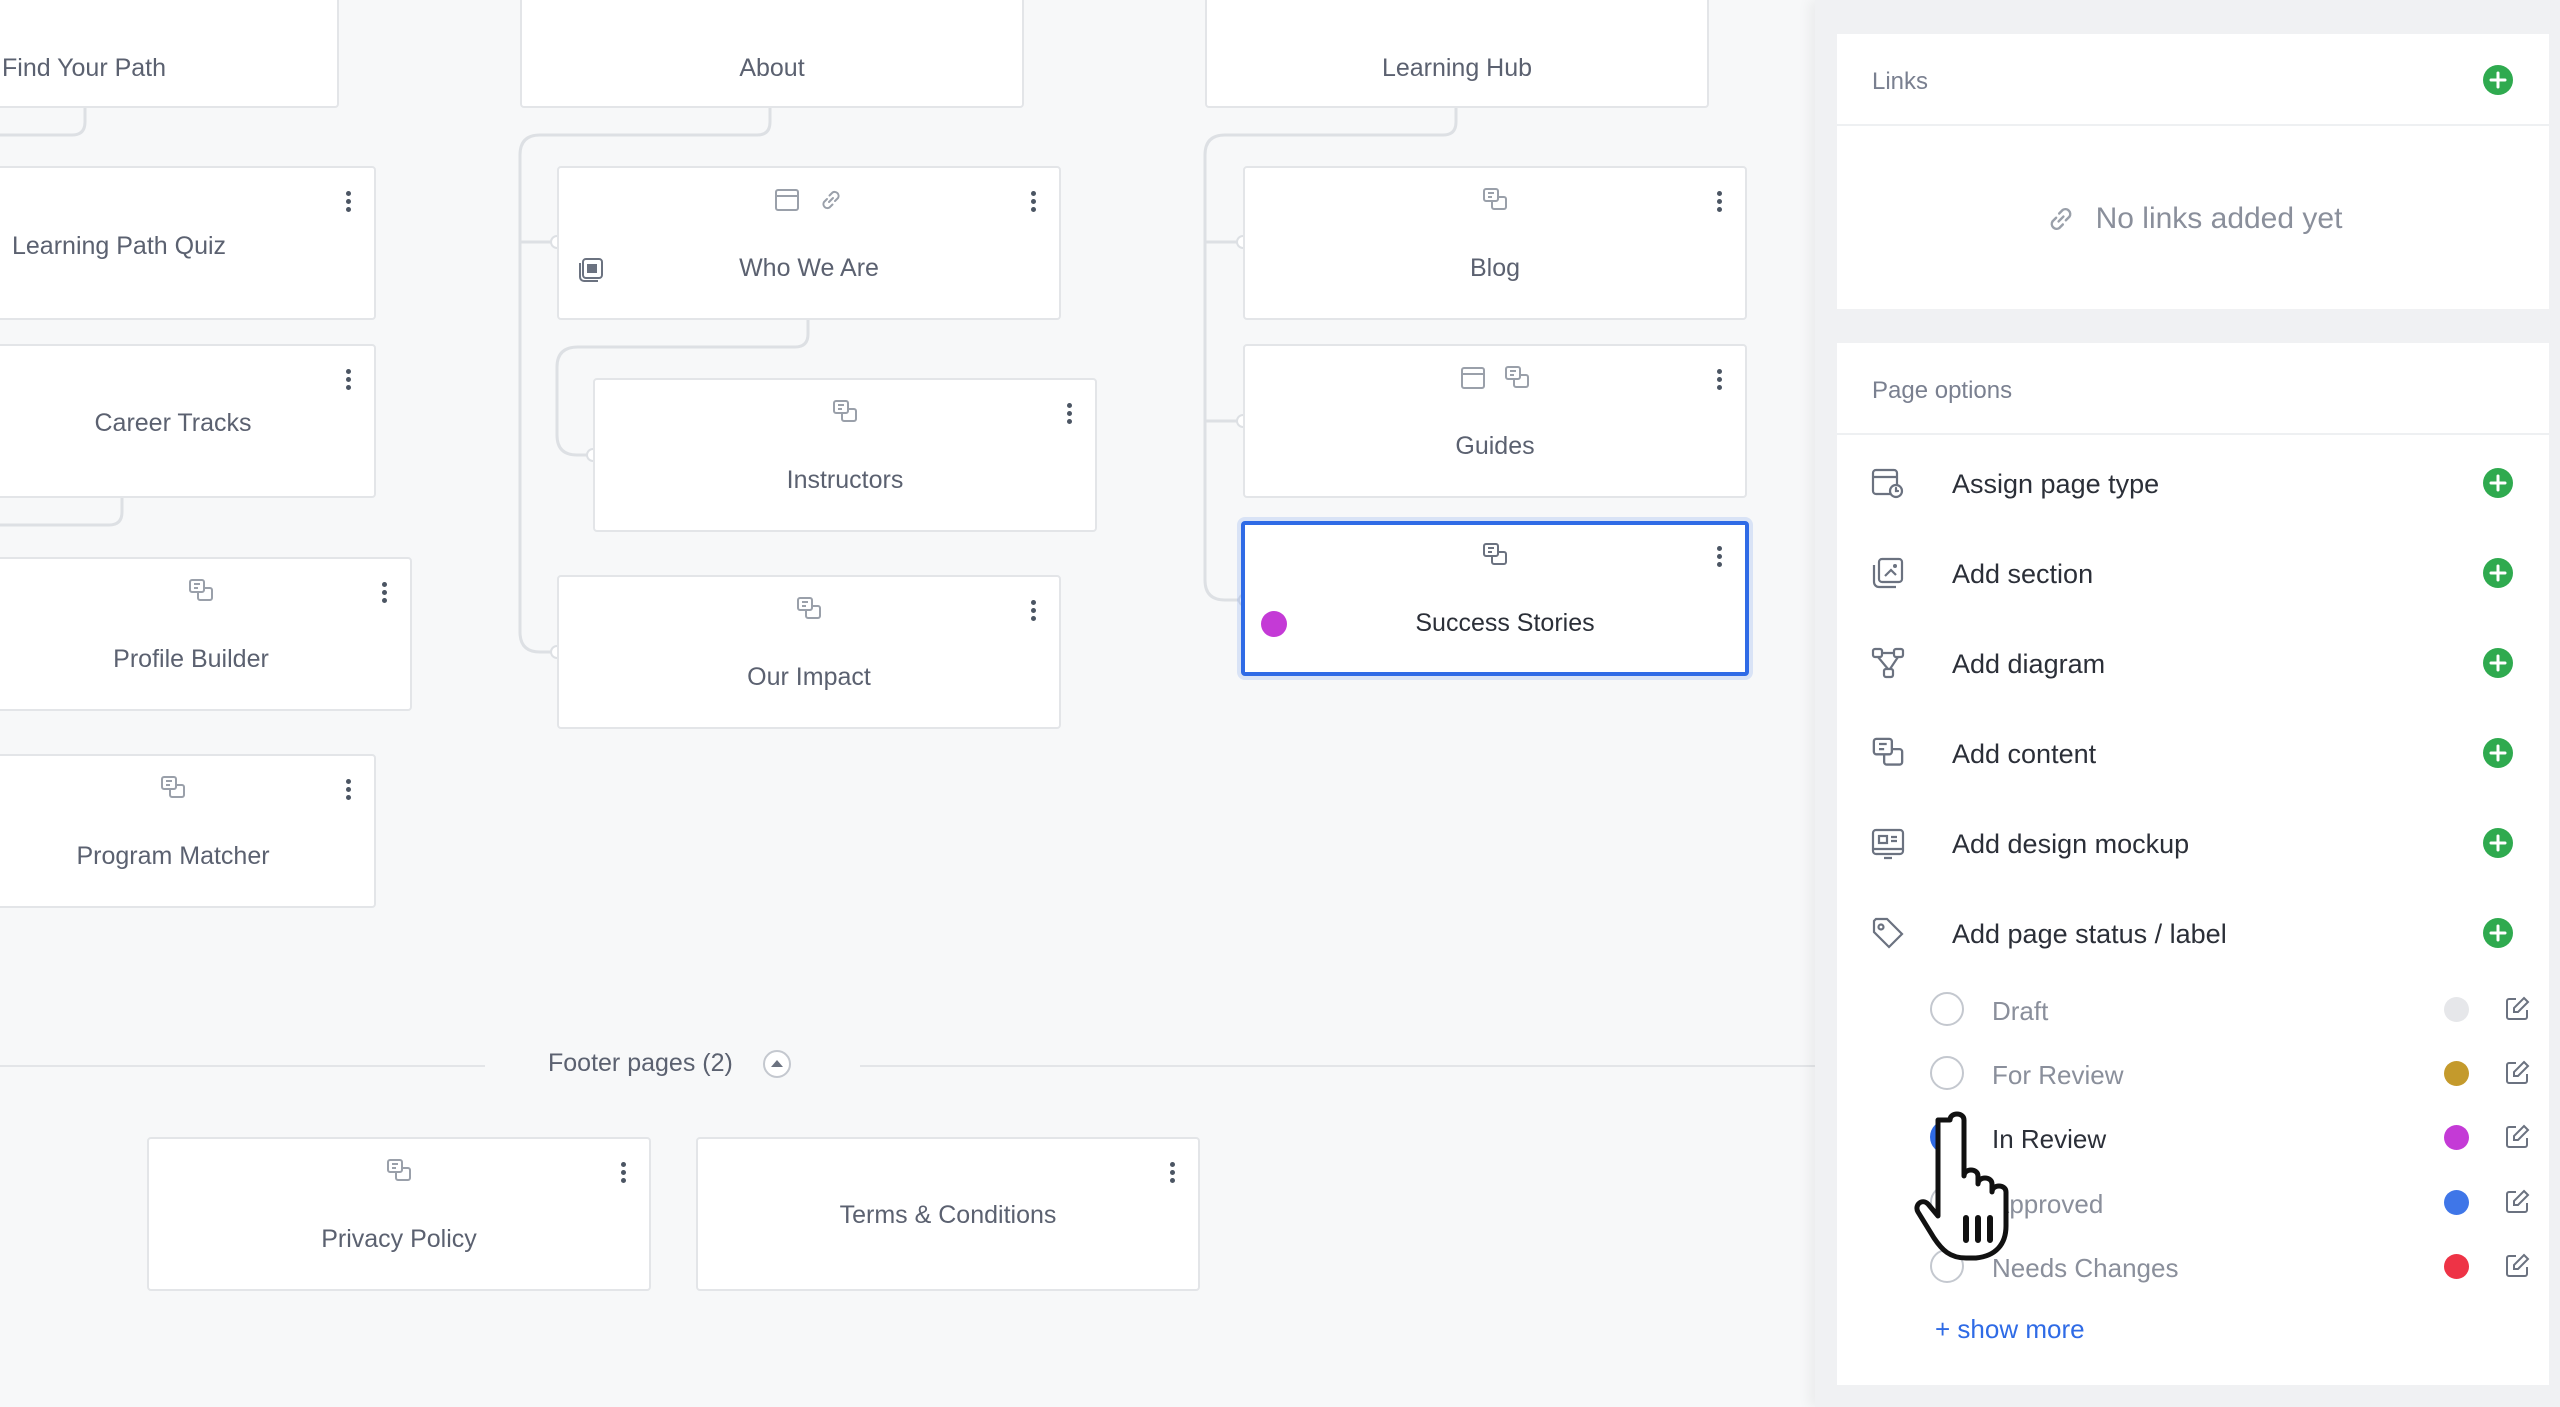 The image size is (2560, 1407). Describe the element at coordinates (845, 455) in the screenshot. I see `page-card-instructors: Instructors` at that location.